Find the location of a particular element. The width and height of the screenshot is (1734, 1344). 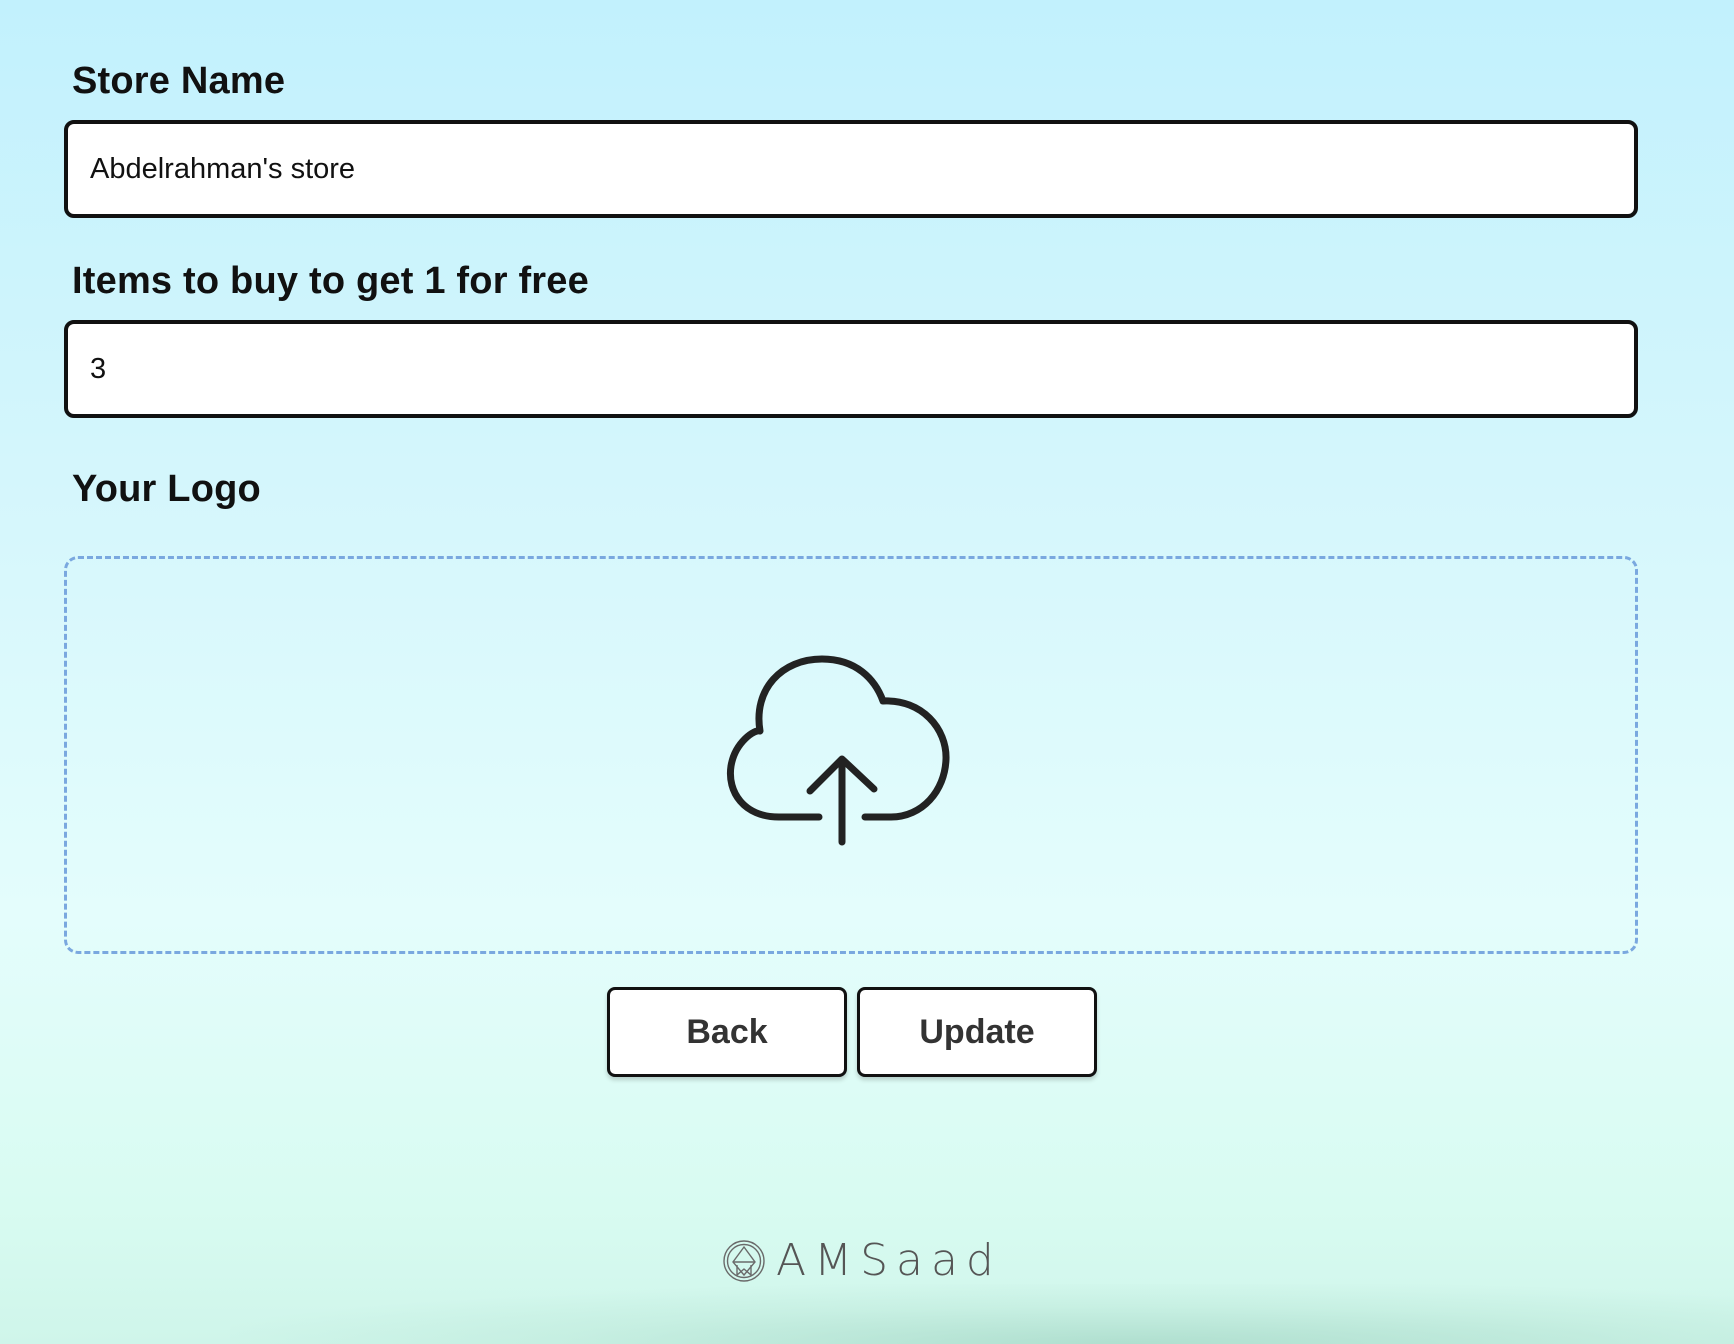

brand-footer: AMSaad is located at coordinates (862, 1260).